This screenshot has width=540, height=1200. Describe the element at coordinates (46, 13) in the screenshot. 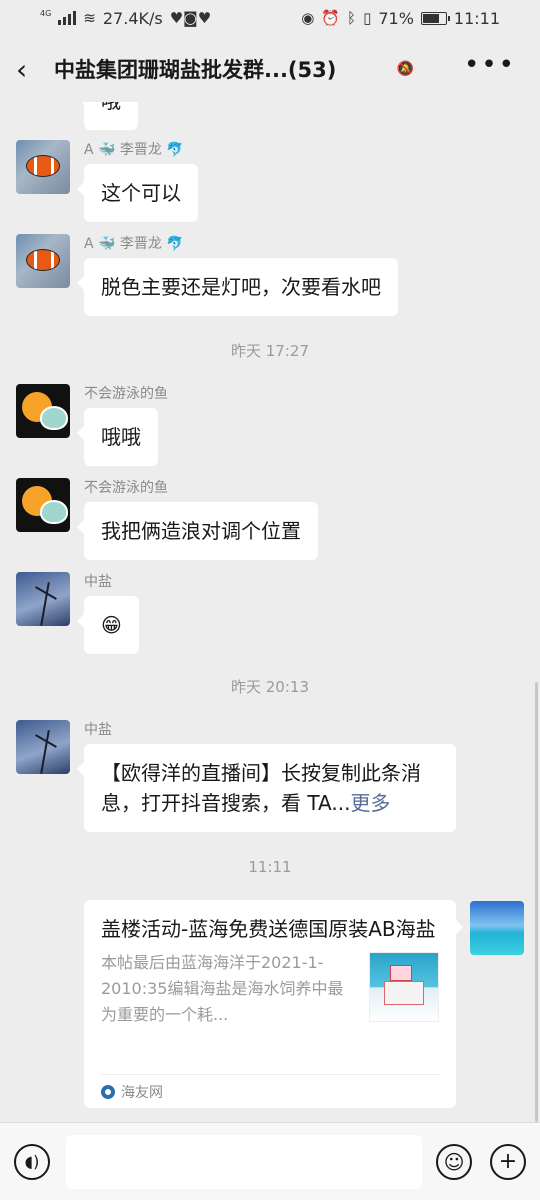

I see `network-type: 4G` at that location.